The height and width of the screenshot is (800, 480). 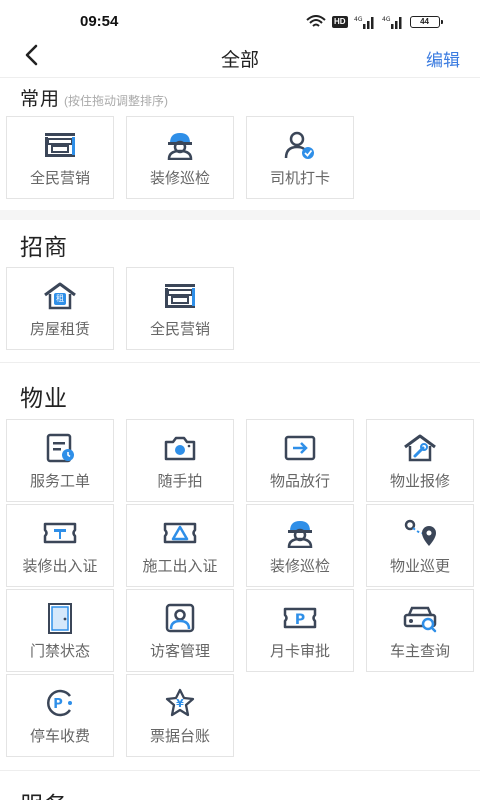 I want to click on tile-label: 物业报修, so click(x=419, y=481).